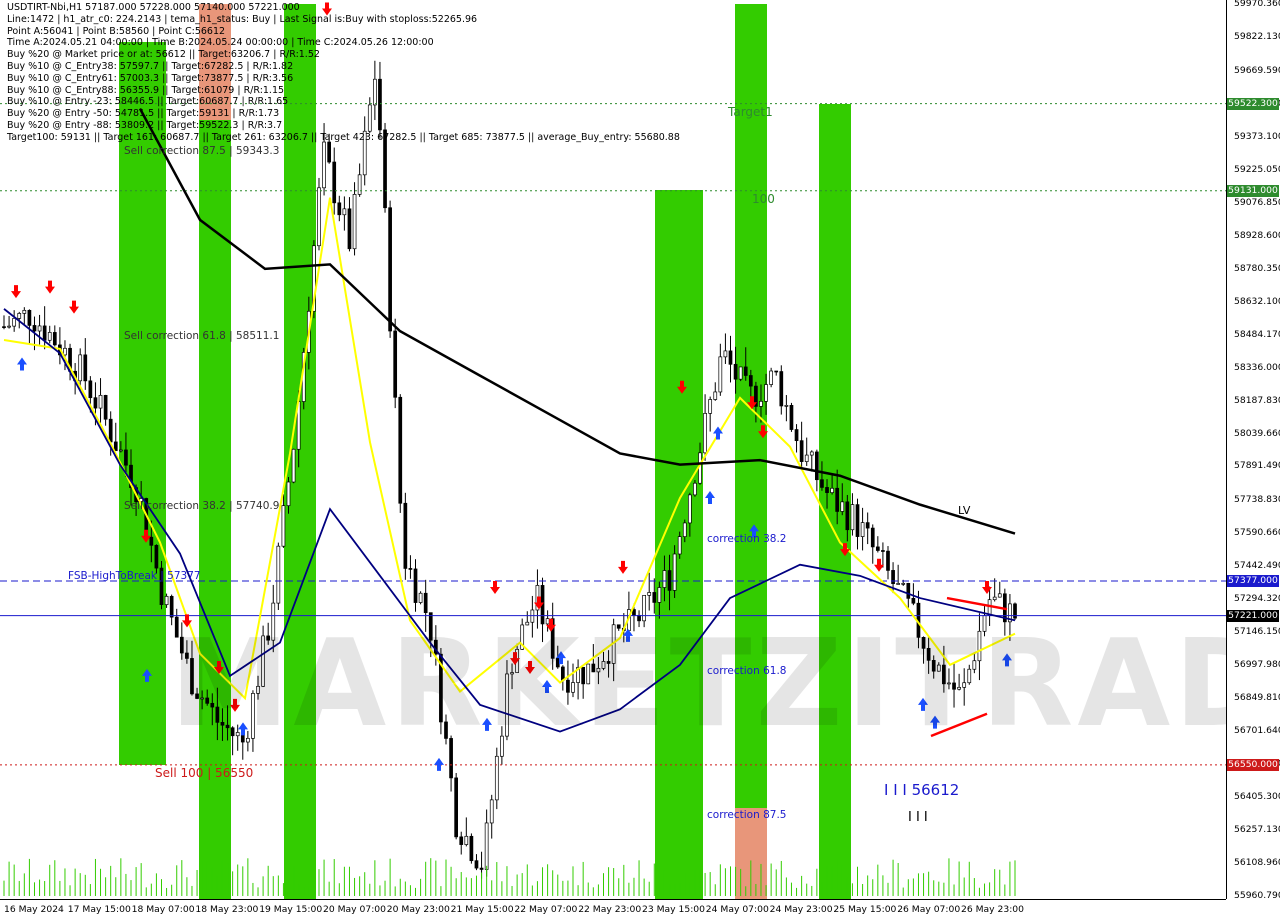  Describe the element at coordinates (1257, 599) in the screenshot. I see `price-tick-label: 57294.320` at that location.